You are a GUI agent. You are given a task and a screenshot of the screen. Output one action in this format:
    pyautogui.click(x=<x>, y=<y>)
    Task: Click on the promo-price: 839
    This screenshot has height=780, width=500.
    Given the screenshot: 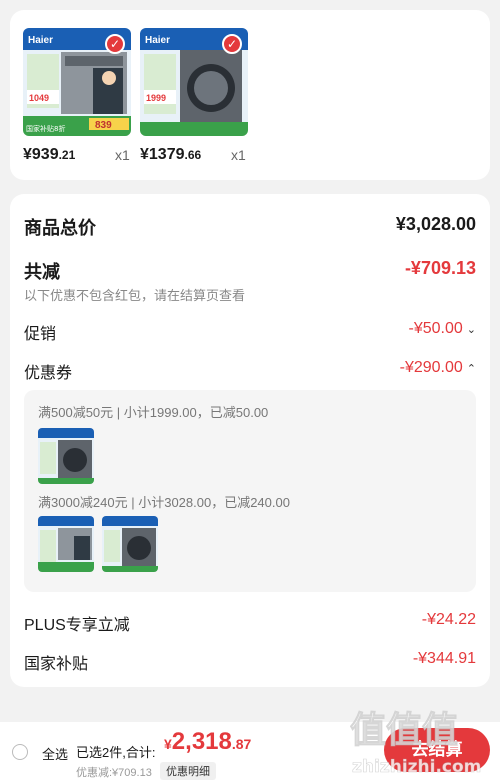 What is the action you would take?
    pyautogui.click(x=103, y=125)
    